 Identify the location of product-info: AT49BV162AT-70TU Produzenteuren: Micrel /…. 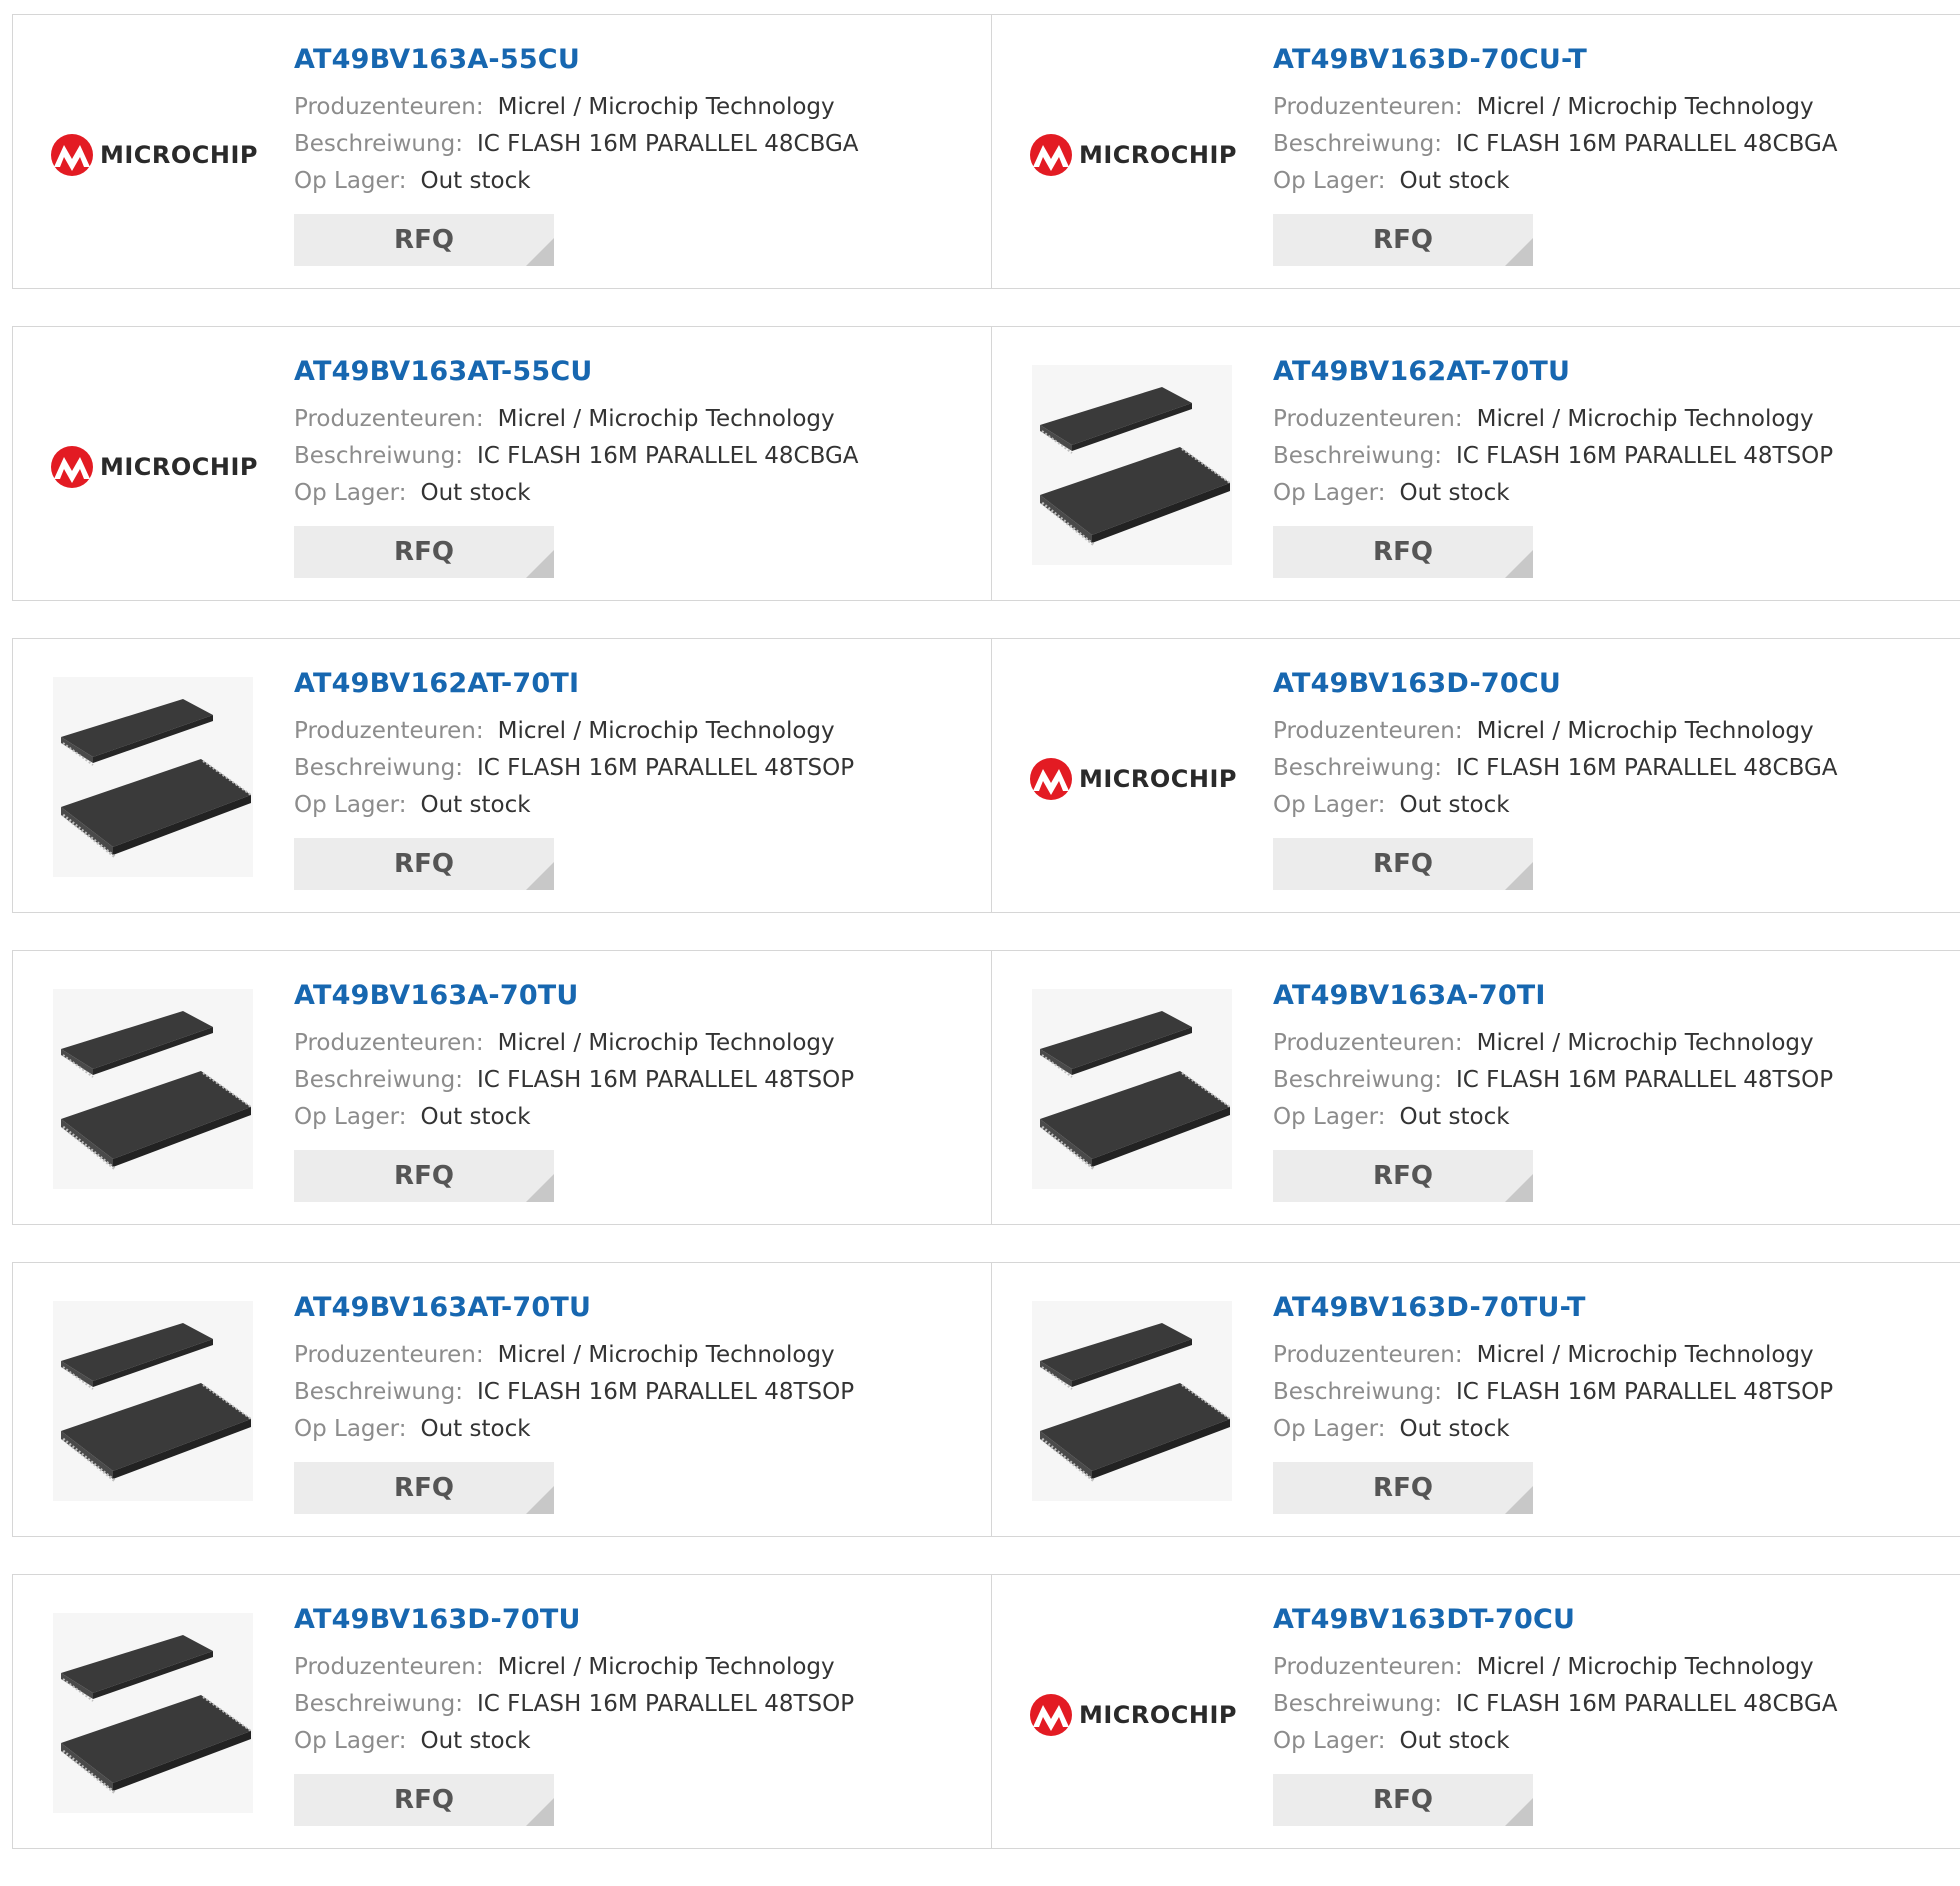
(1553, 466).